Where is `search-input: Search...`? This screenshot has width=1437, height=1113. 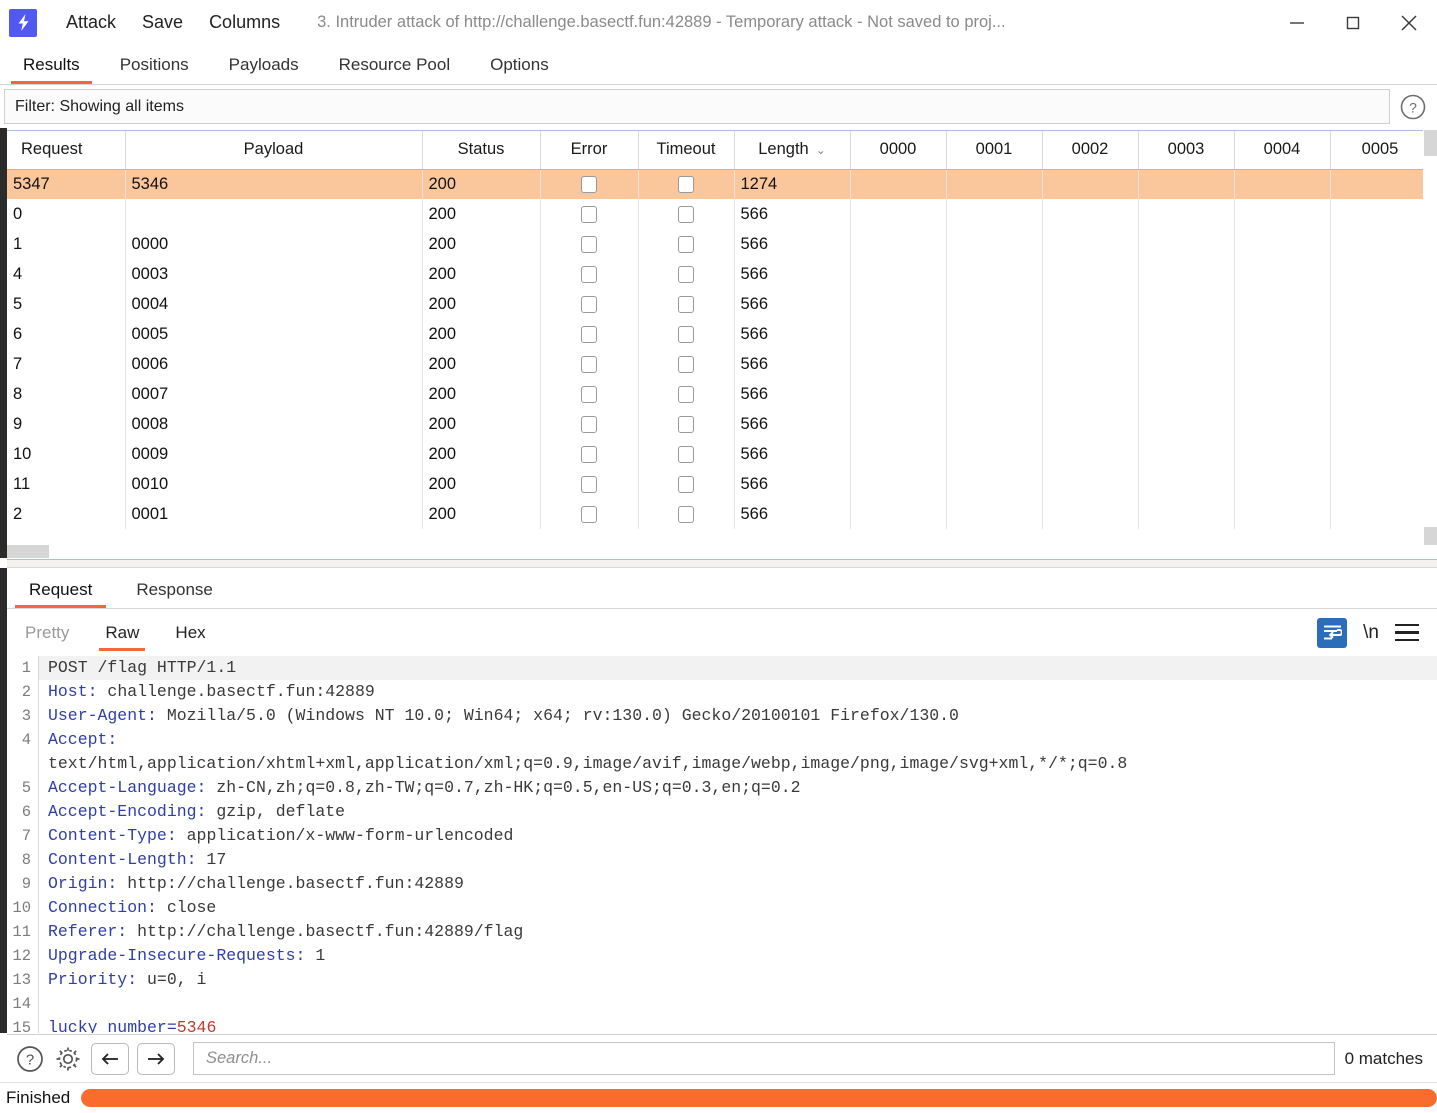 search-input: Search... is located at coordinates (764, 1058).